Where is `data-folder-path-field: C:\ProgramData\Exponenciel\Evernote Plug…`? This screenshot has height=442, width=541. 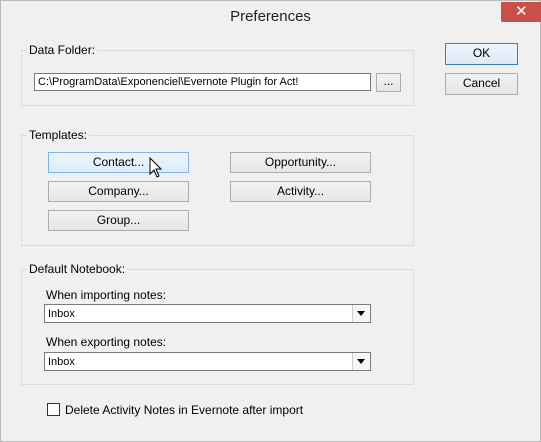
data-folder-path-field: C:\ProgramData\Exponenciel\Evernote Plug… is located at coordinates (202, 82).